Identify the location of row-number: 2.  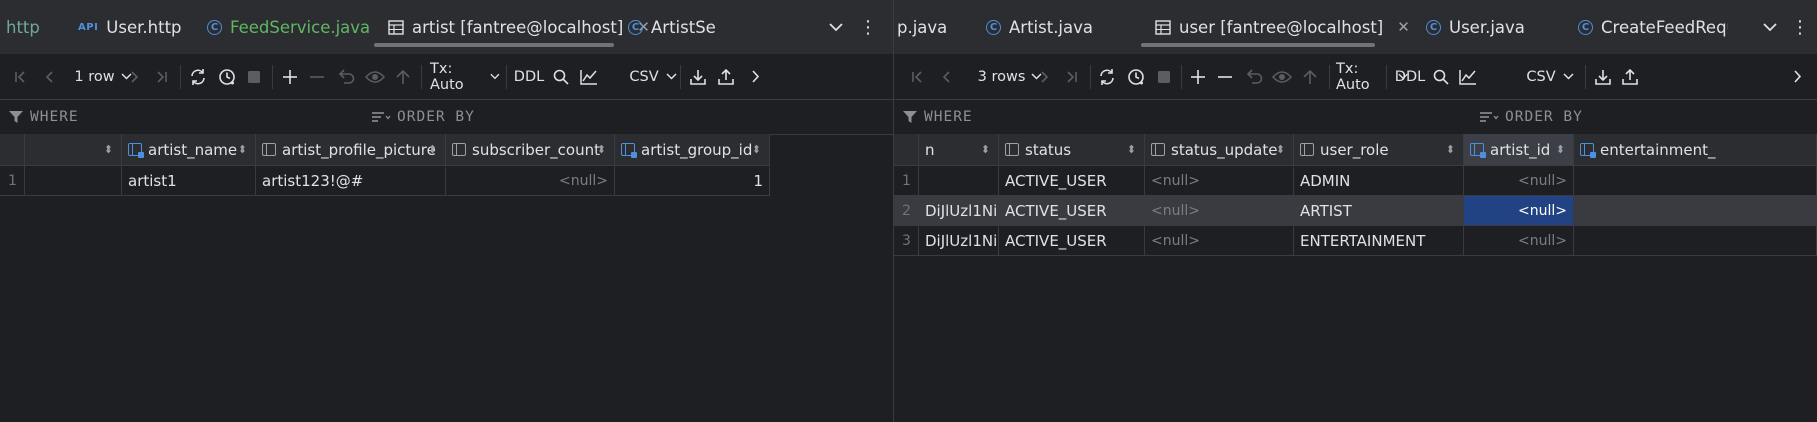
(906, 211).